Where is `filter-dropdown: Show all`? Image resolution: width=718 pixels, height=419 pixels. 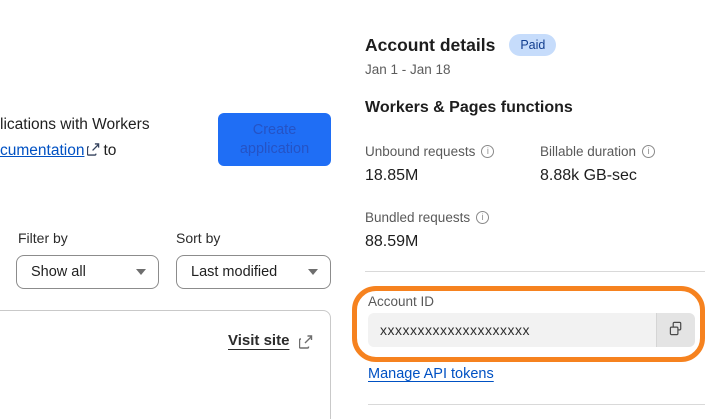
filter-dropdown: Show all is located at coordinates (87, 272).